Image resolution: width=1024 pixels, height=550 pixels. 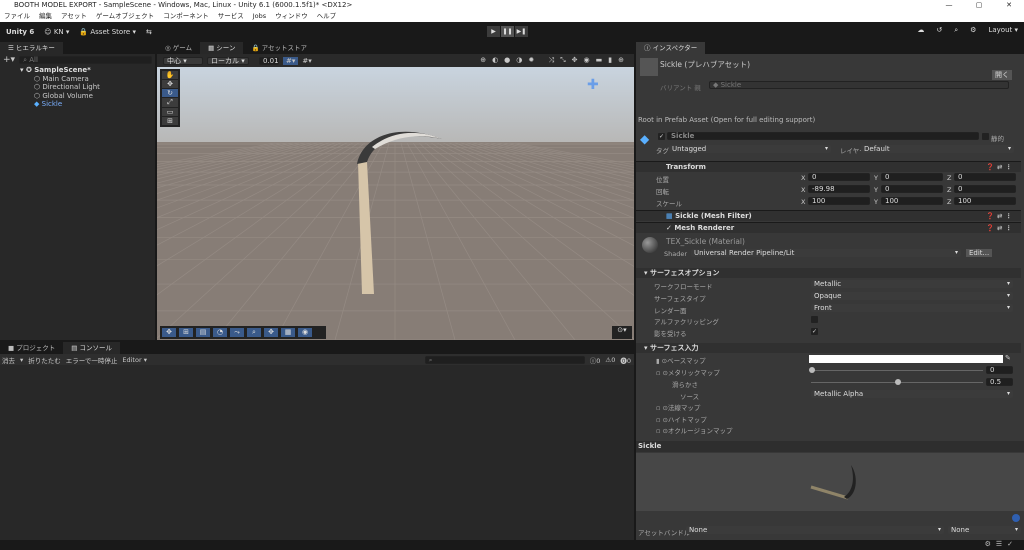 What do you see at coordinates (557, 60) in the screenshot?
I see `scene-view-options: ⊕◐●◑✹ ⤨⤡✥◉▬▮⊕` at bounding box center [557, 60].